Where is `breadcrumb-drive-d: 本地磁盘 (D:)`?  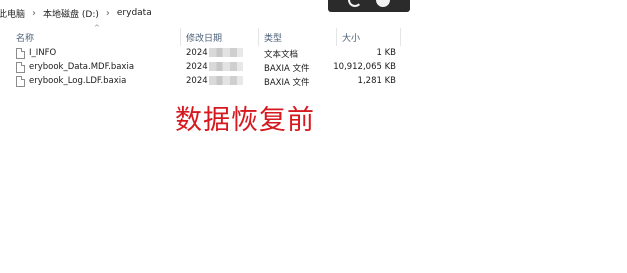 breadcrumb-drive-d: 本地磁盘 (D:) is located at coordinates (71, 13).